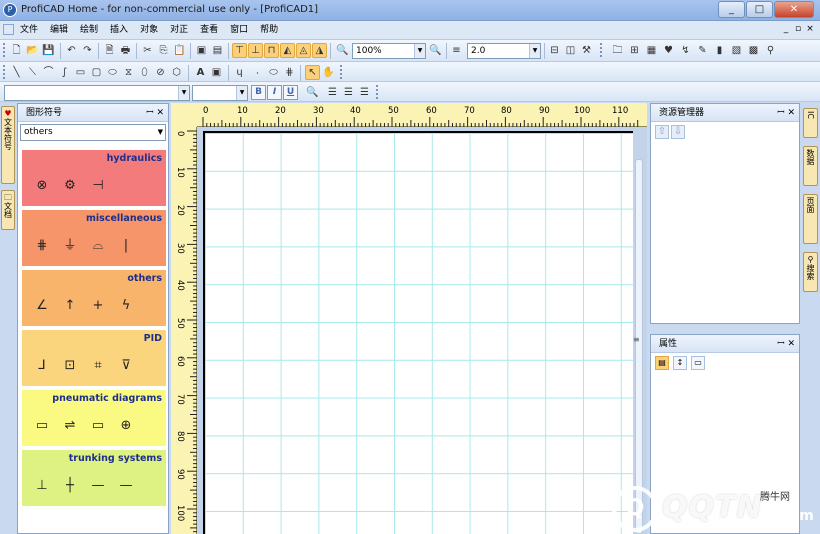 The image size is (820, 534). What do you see at coordinates (342, 50) in the screenshot?
I see `zoom-in-icon: 🔍` at bounding box center [342, 50].